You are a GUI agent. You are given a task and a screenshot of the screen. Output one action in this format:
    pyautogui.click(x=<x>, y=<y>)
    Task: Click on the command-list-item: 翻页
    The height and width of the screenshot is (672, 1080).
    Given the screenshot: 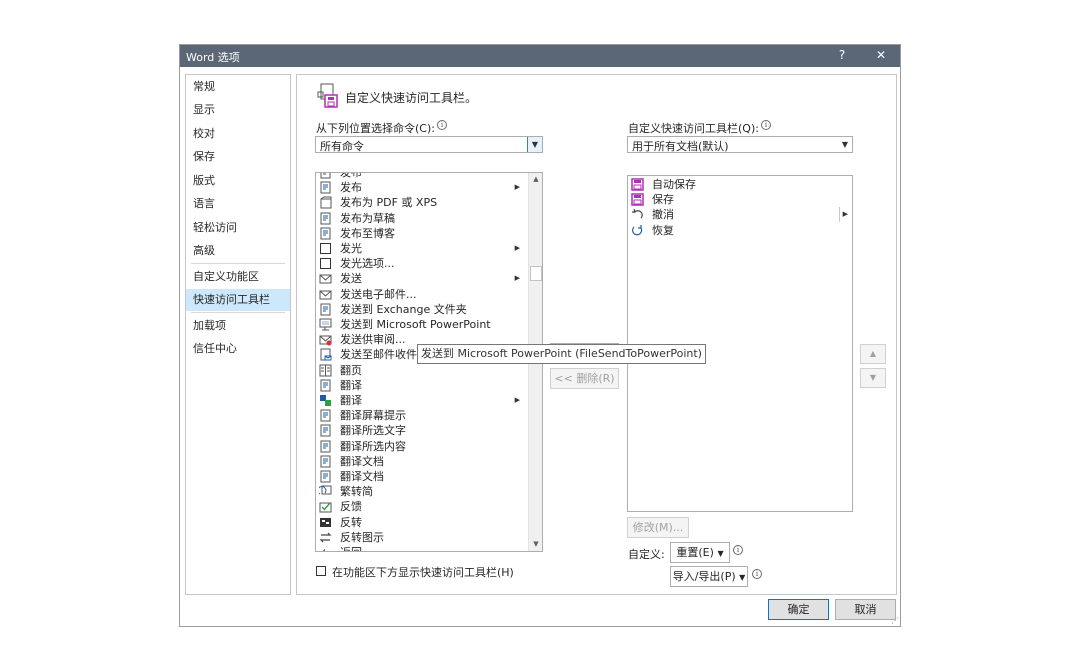 What is the action you would take?
    pyautogui.click(x=421, y=370)
    